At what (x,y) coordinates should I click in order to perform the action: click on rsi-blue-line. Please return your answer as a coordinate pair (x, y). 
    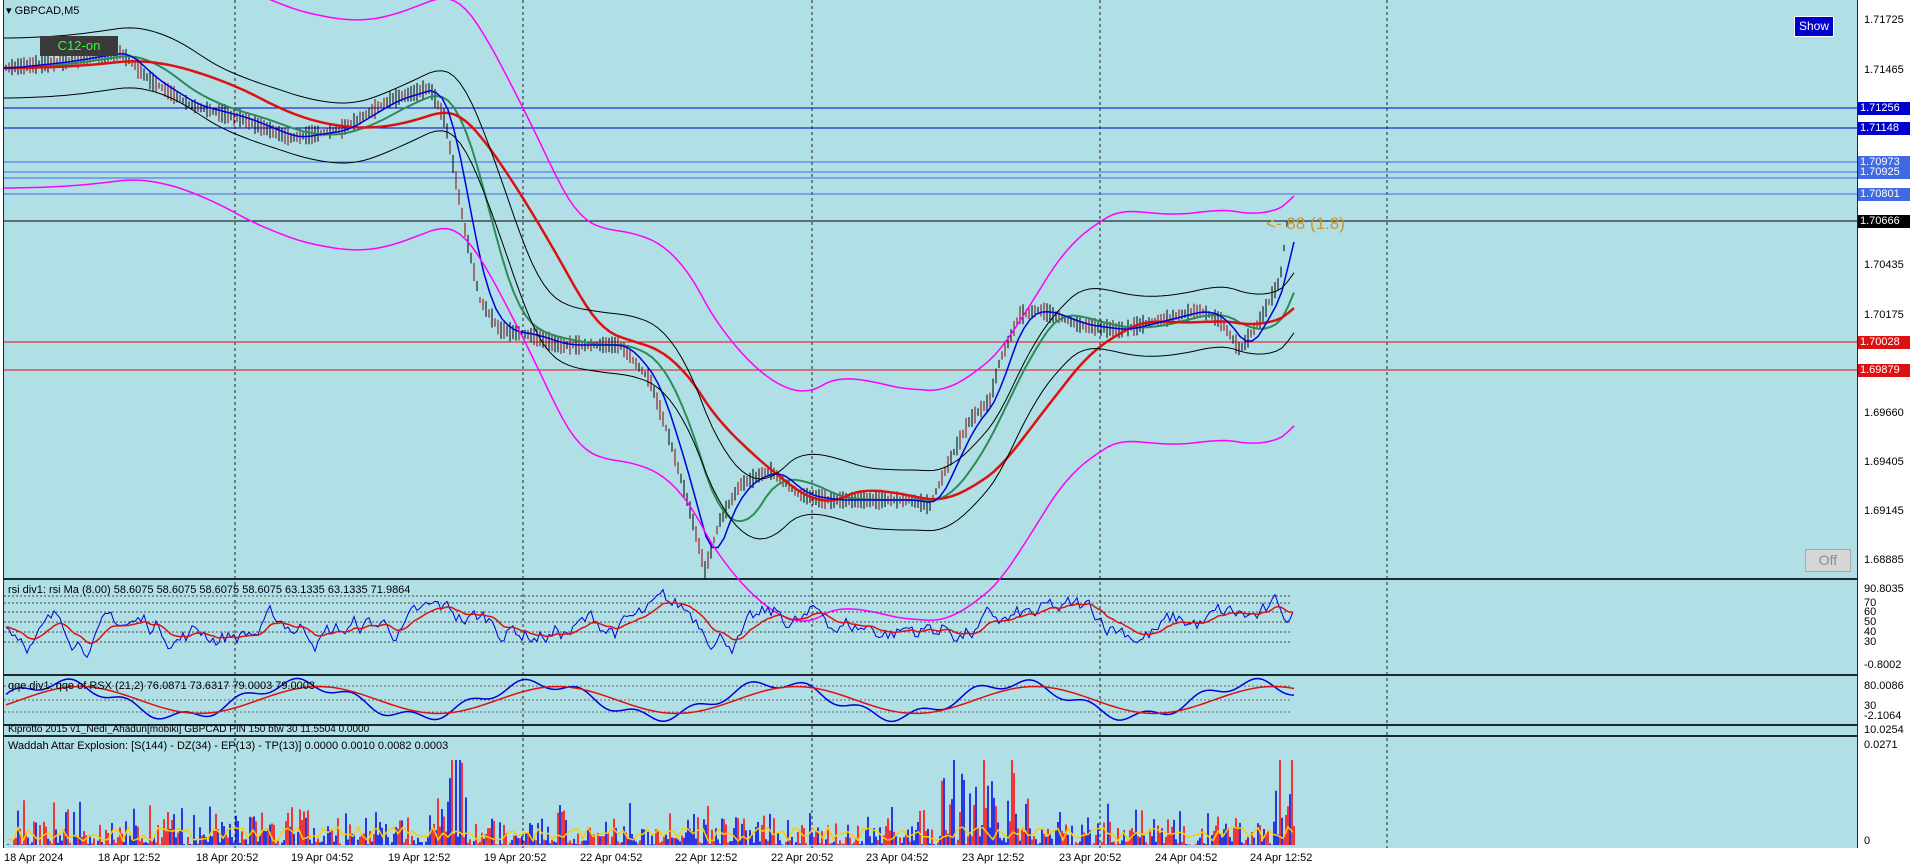
    Looking at the image, I should click on (649, 623).